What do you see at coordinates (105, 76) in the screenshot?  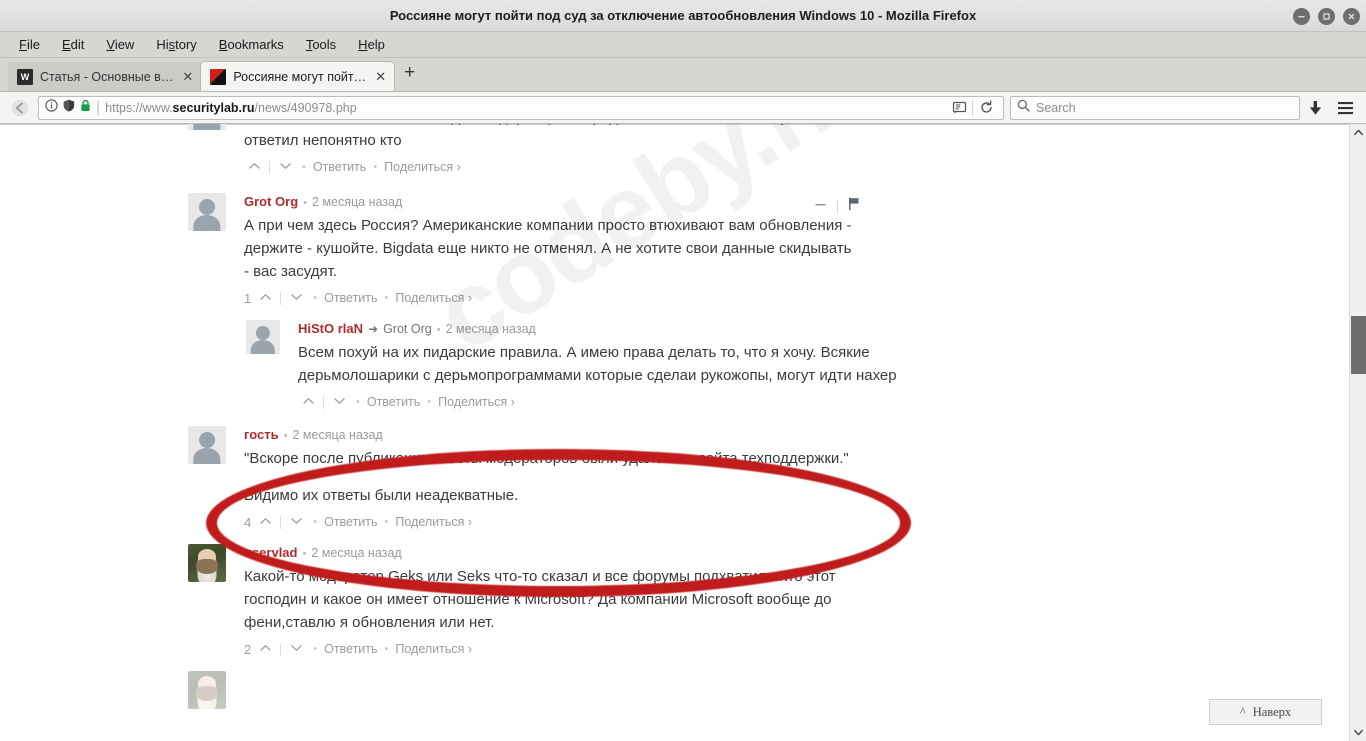 I see `tab-wikipedia-article: W Статья - Основные в… ✕` at bounding box center [105, 76].